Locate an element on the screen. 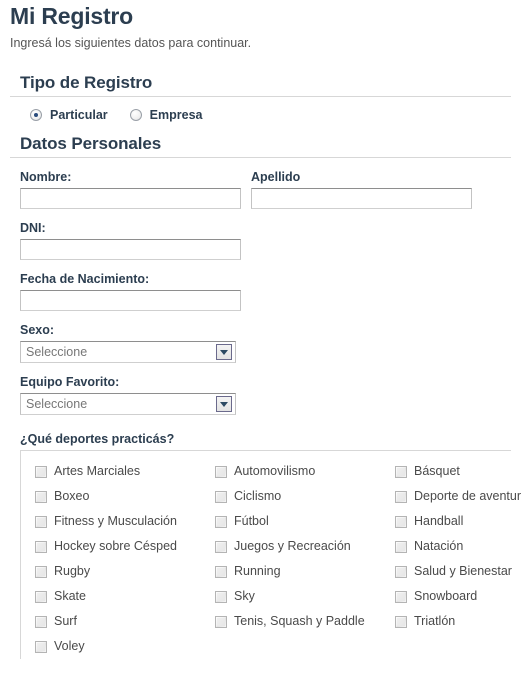 This screenshot has height=674, width=521. equipo-favorito-row: Equipo Favorito: Seleccione is located at coordinates (265, 389).